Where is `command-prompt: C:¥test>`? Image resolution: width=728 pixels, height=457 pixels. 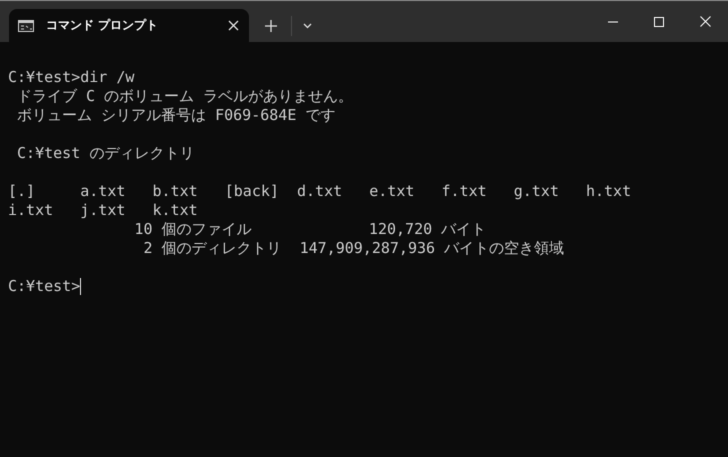
command-prompt: C:¥test> is located at coordinates (44, 286).